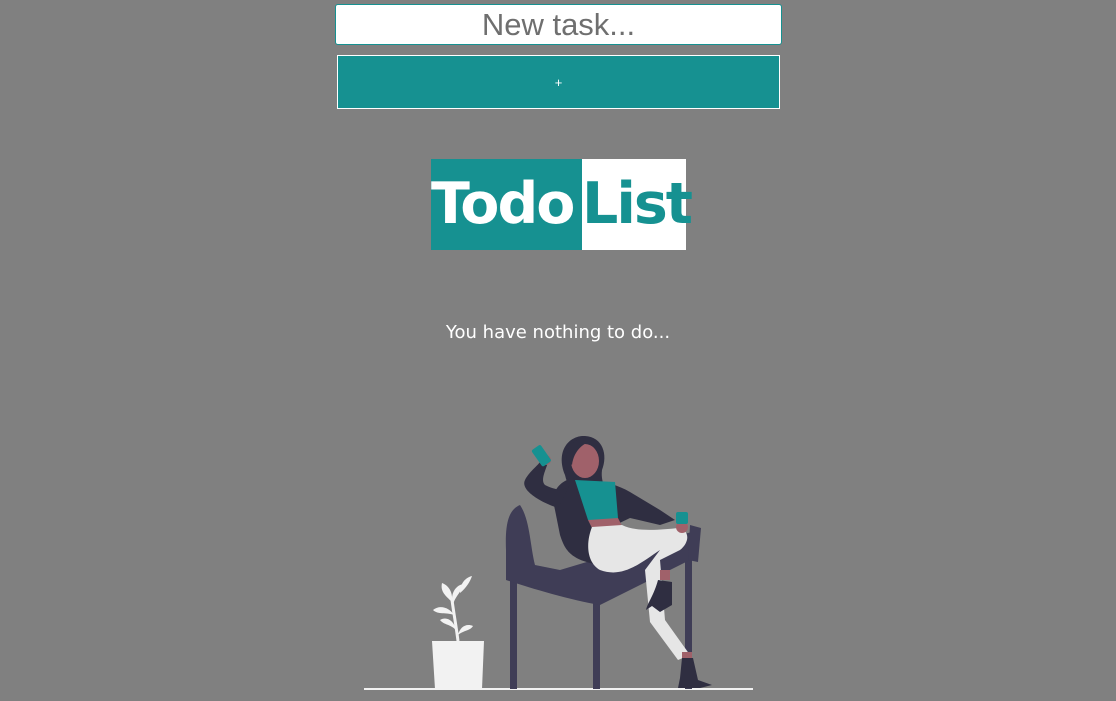 The height and width of the screenshot is (701, 1116). Describe the element at coordinates (558, 24) in the screenshot. I see `new-task-input` at that location.